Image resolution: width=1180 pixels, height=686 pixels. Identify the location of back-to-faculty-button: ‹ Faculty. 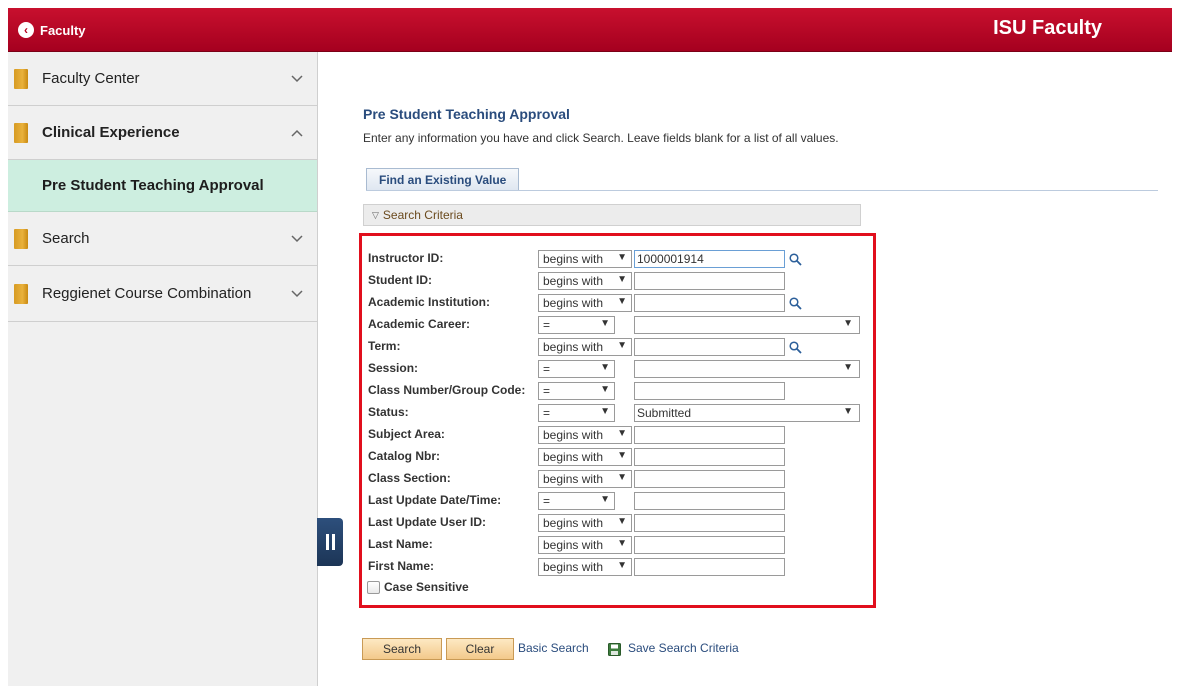
(52, 30).